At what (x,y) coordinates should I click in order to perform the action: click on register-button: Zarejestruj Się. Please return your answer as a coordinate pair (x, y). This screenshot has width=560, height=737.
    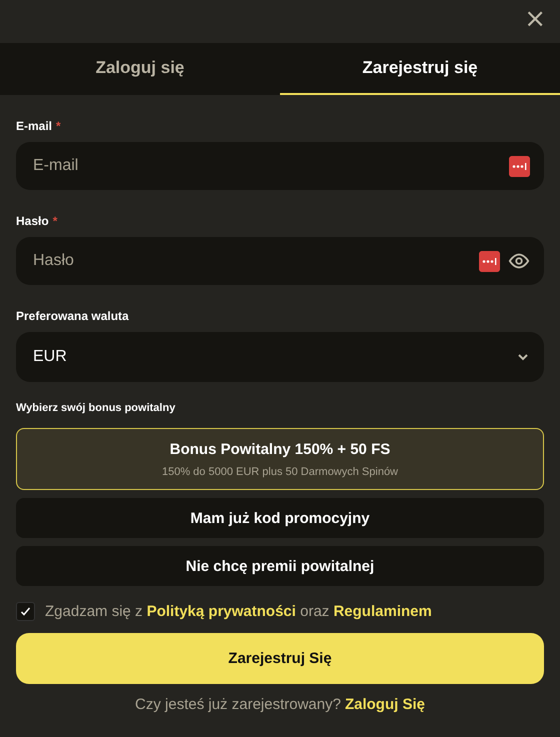
    Looking at the image, I should click on (280, 658).